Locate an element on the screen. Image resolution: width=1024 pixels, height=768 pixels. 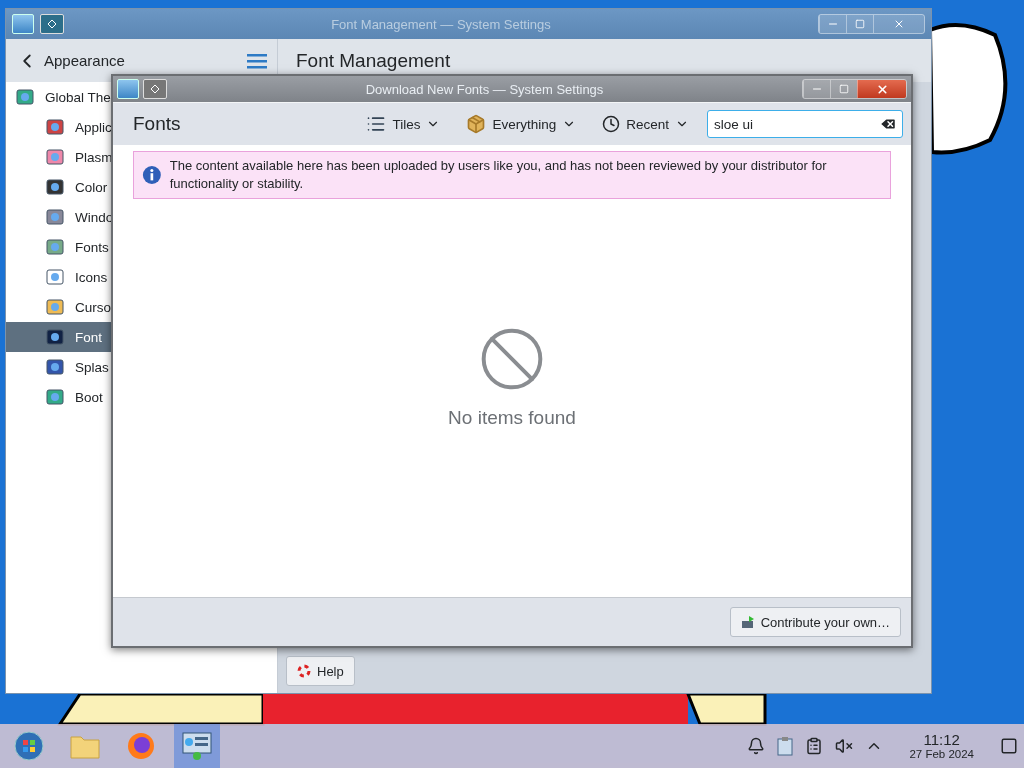
dialog-title: Download New Fonts — System Settings is located at coordinates (484, 89).